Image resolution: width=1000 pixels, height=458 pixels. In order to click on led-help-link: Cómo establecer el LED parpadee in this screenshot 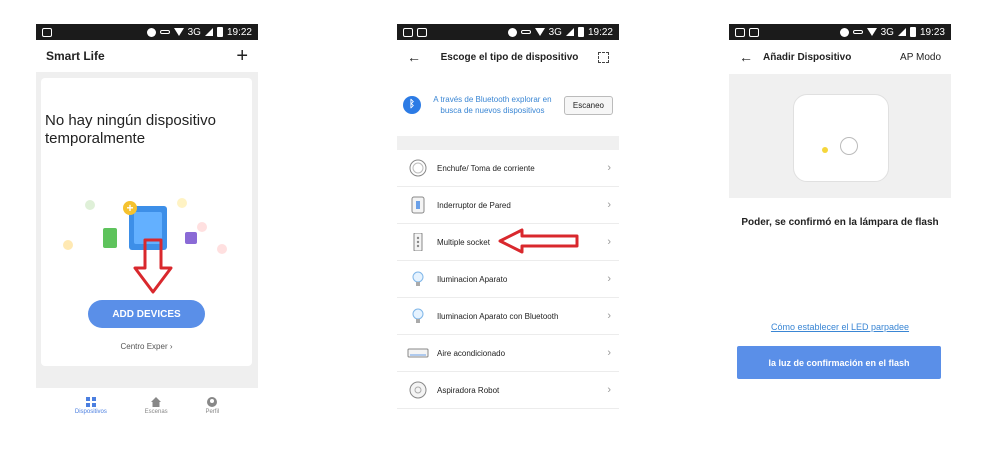, I will do `click(840, 327)`.